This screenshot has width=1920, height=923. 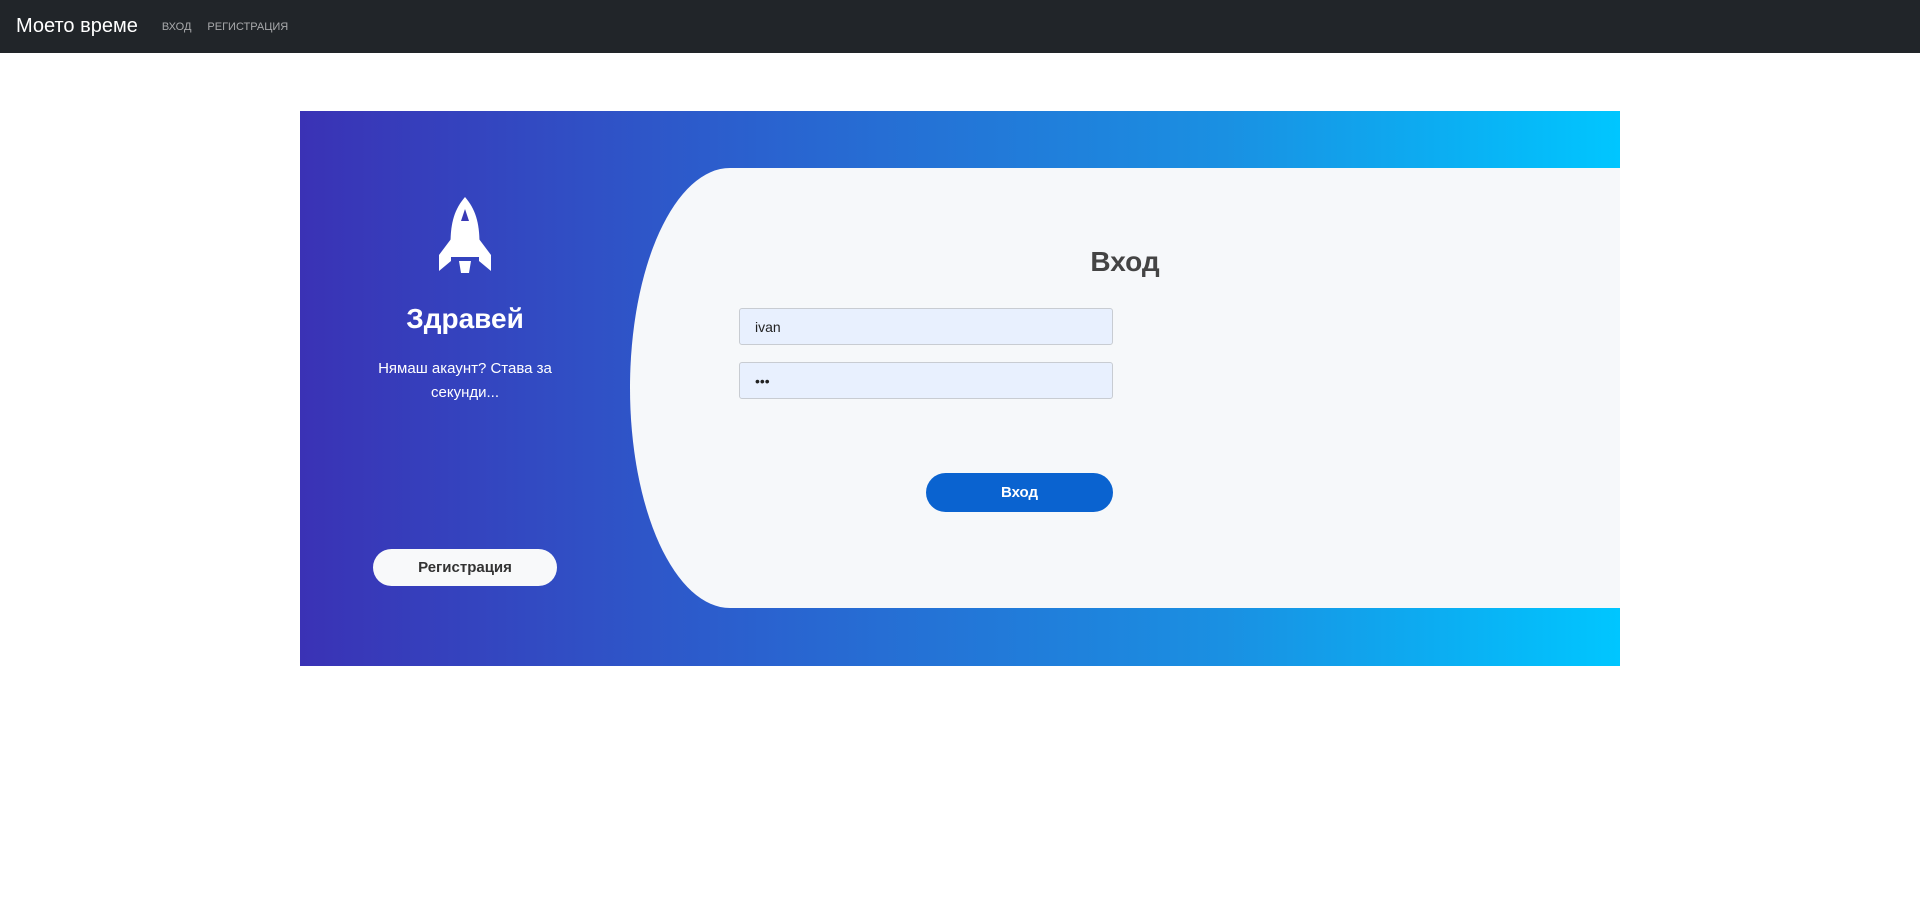 What do you see at coordinates (177, 27) in the screenshot?
I see `nav-link-login: Вход` at bounding box center [177, 27].